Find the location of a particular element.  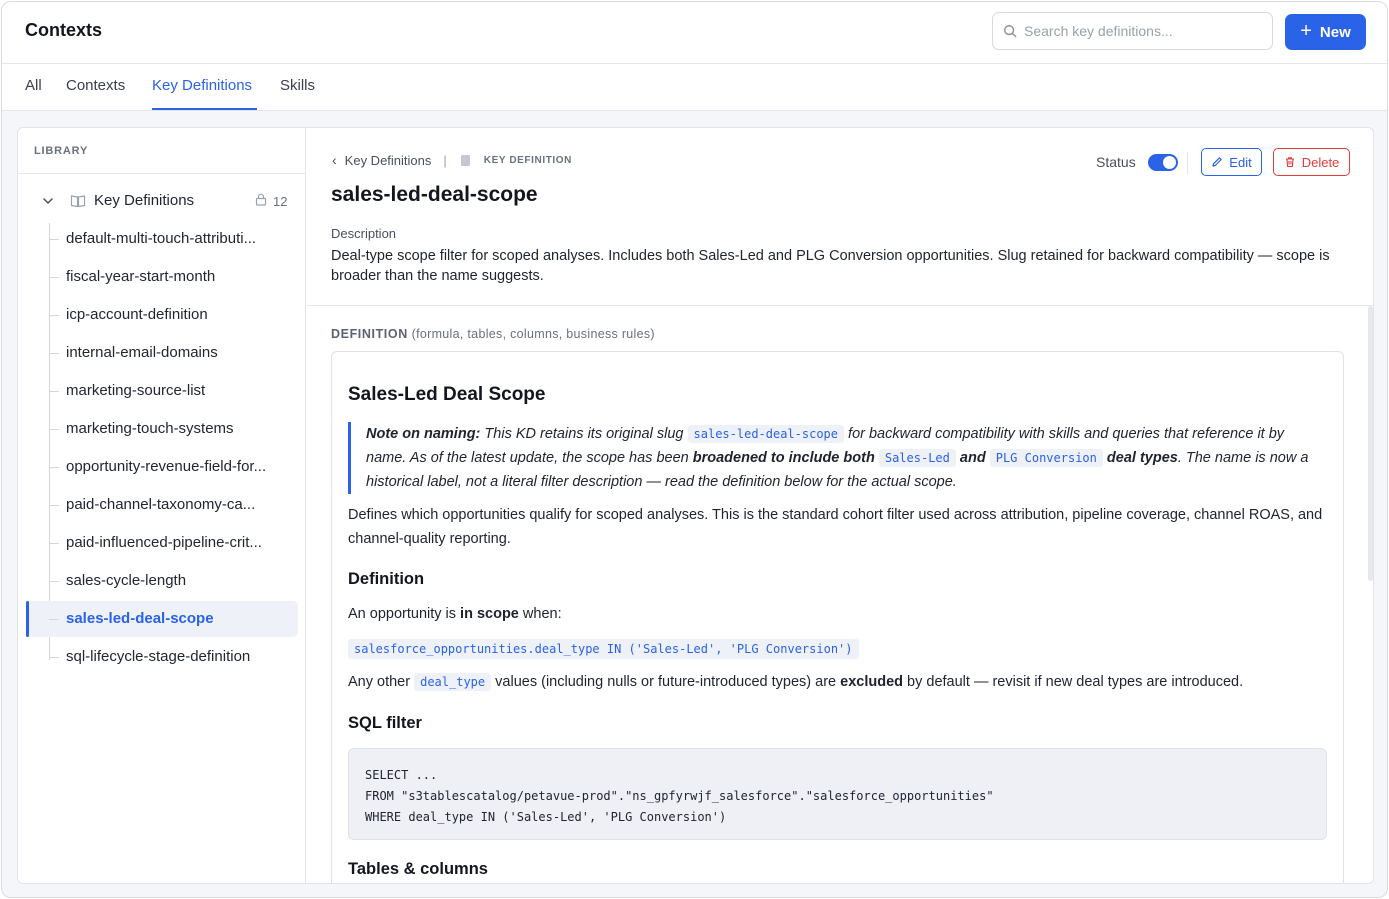

doc-heading: Sales-Led Deal Scope is located at coordinates (447, 394).